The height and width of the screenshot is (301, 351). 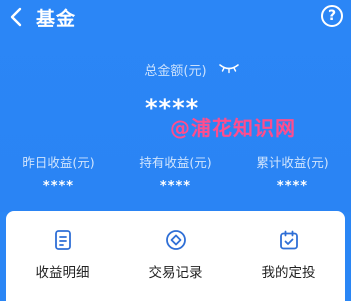 I want to click on my-auto-invest-button: 我的定投, so click(x=288, y=255).